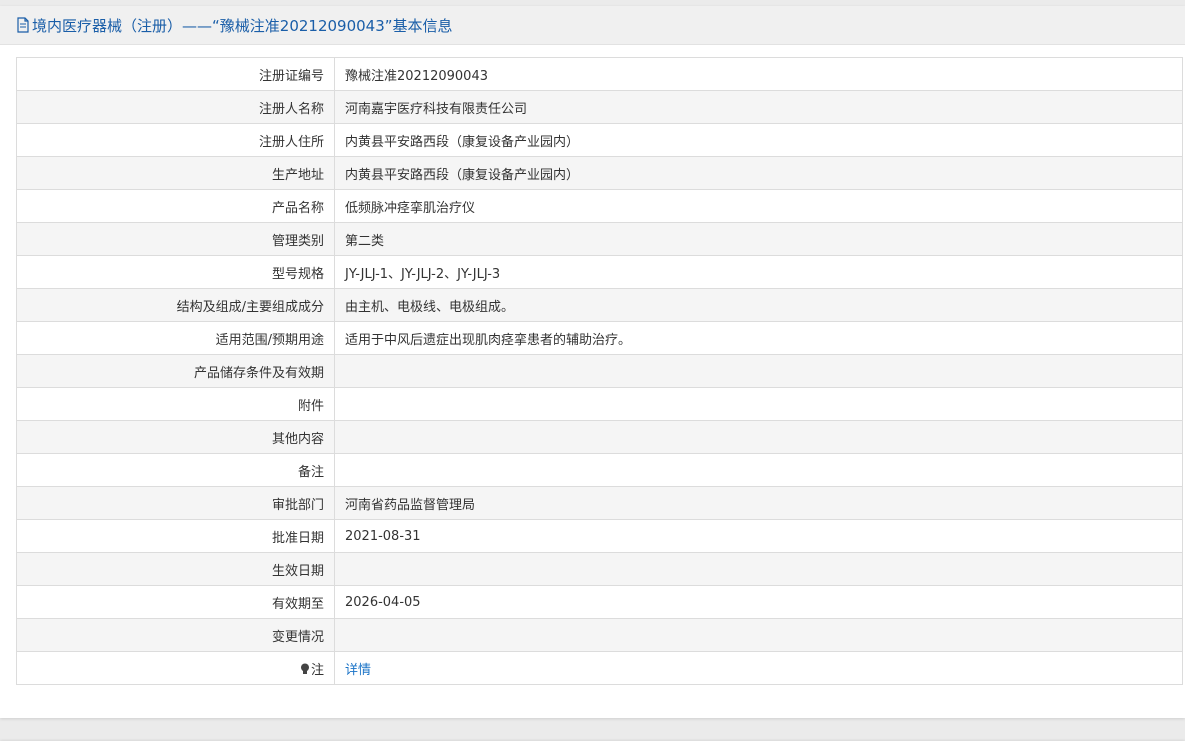 The height and width of the screenshot is (748, 1185). I want to click on table-row: 注册人住所 内黄县平安路西段（康复设备产业园内）, so click(599, 140).